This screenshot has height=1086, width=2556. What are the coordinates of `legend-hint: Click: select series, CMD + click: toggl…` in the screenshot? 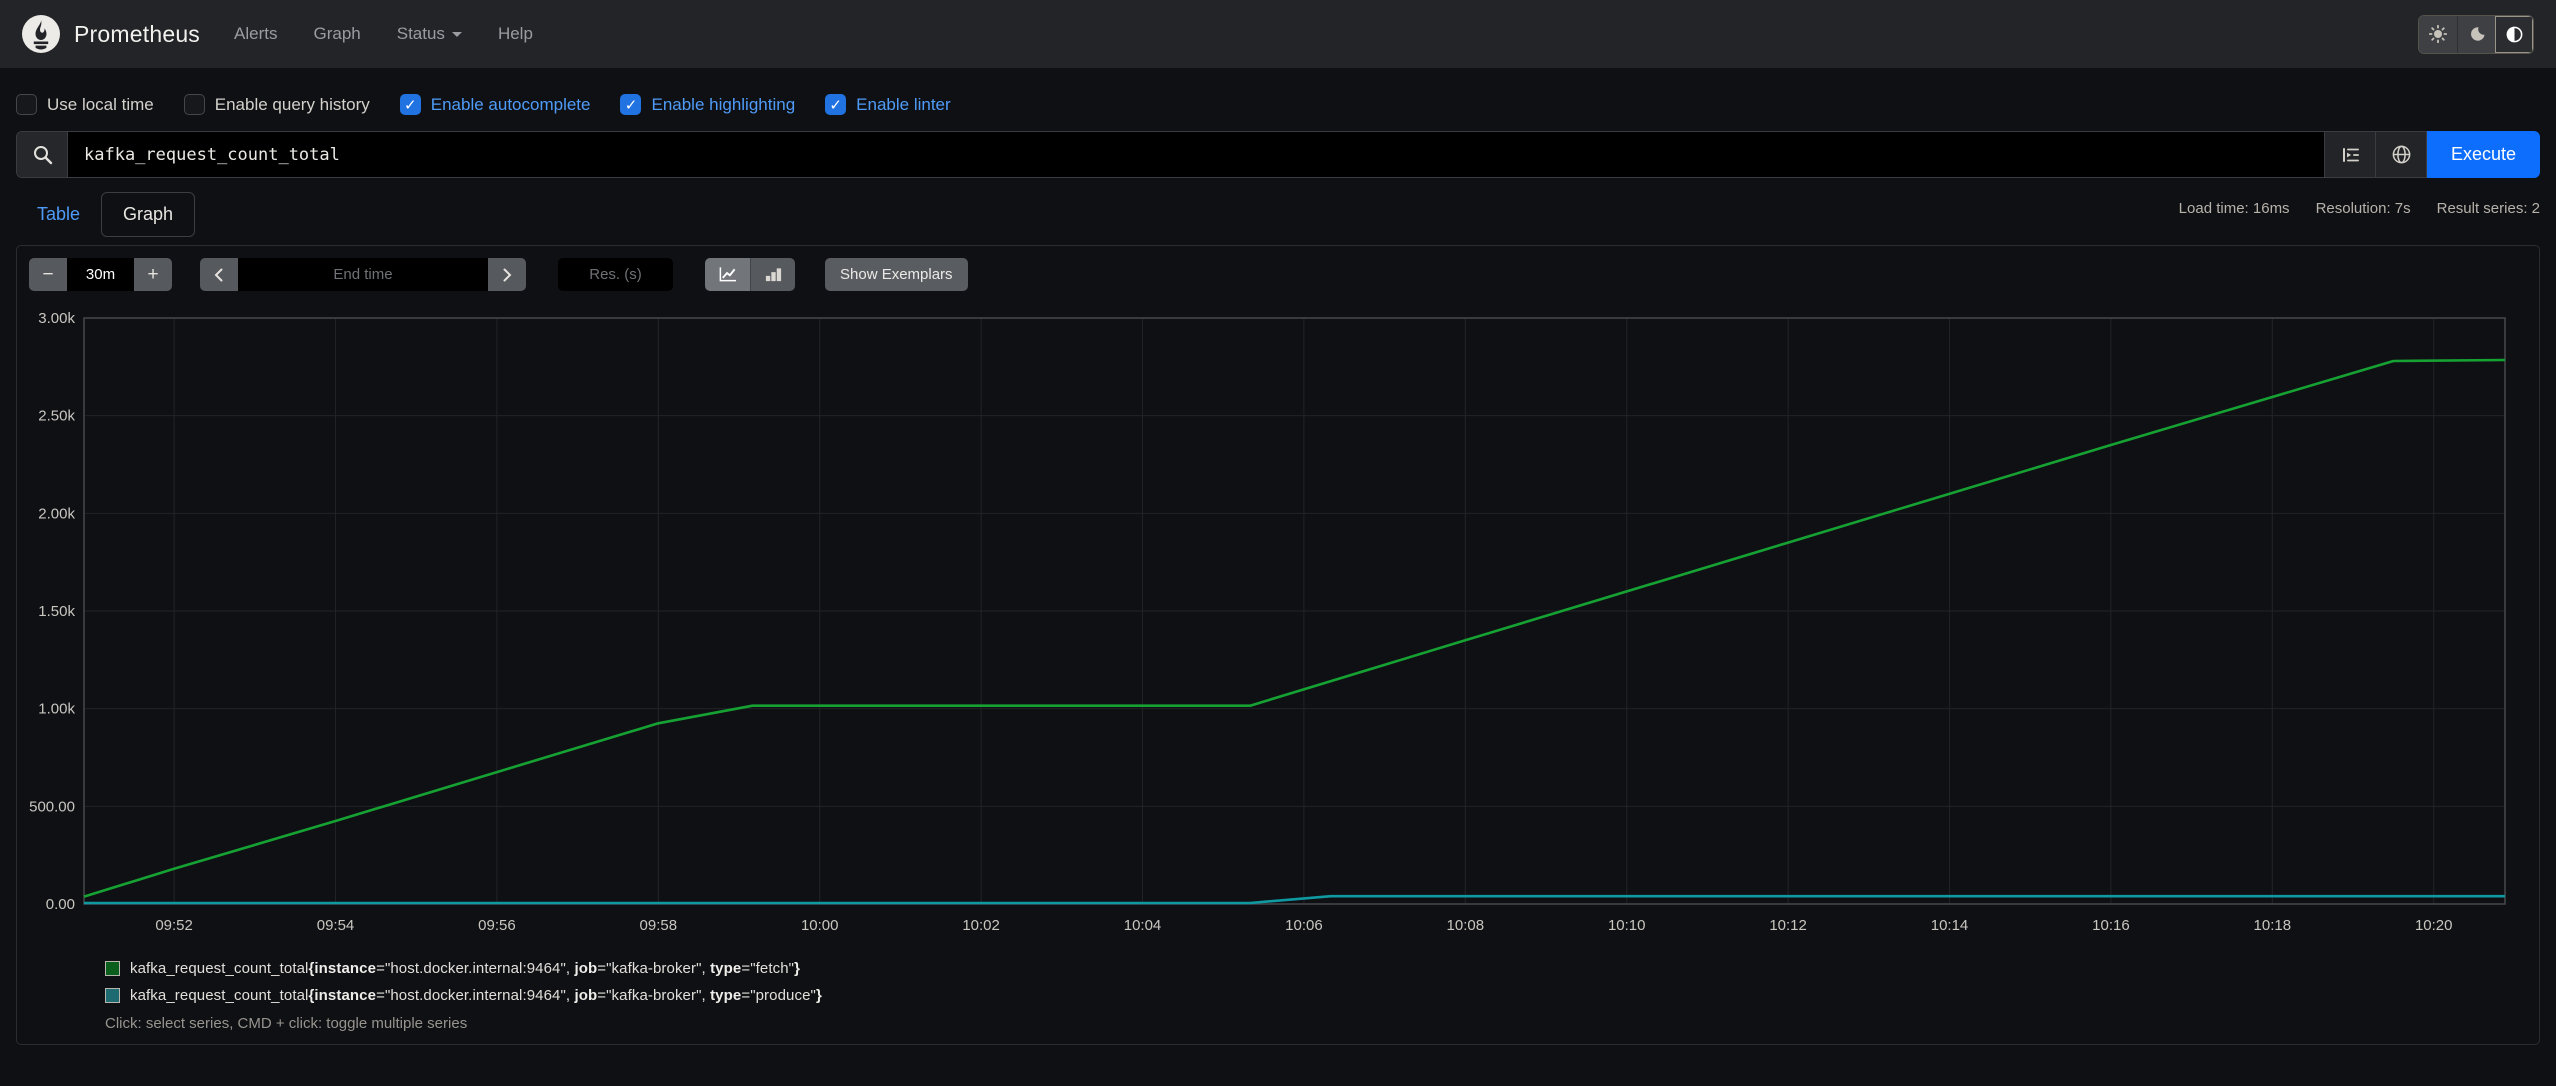 It's located at (286, 1023).